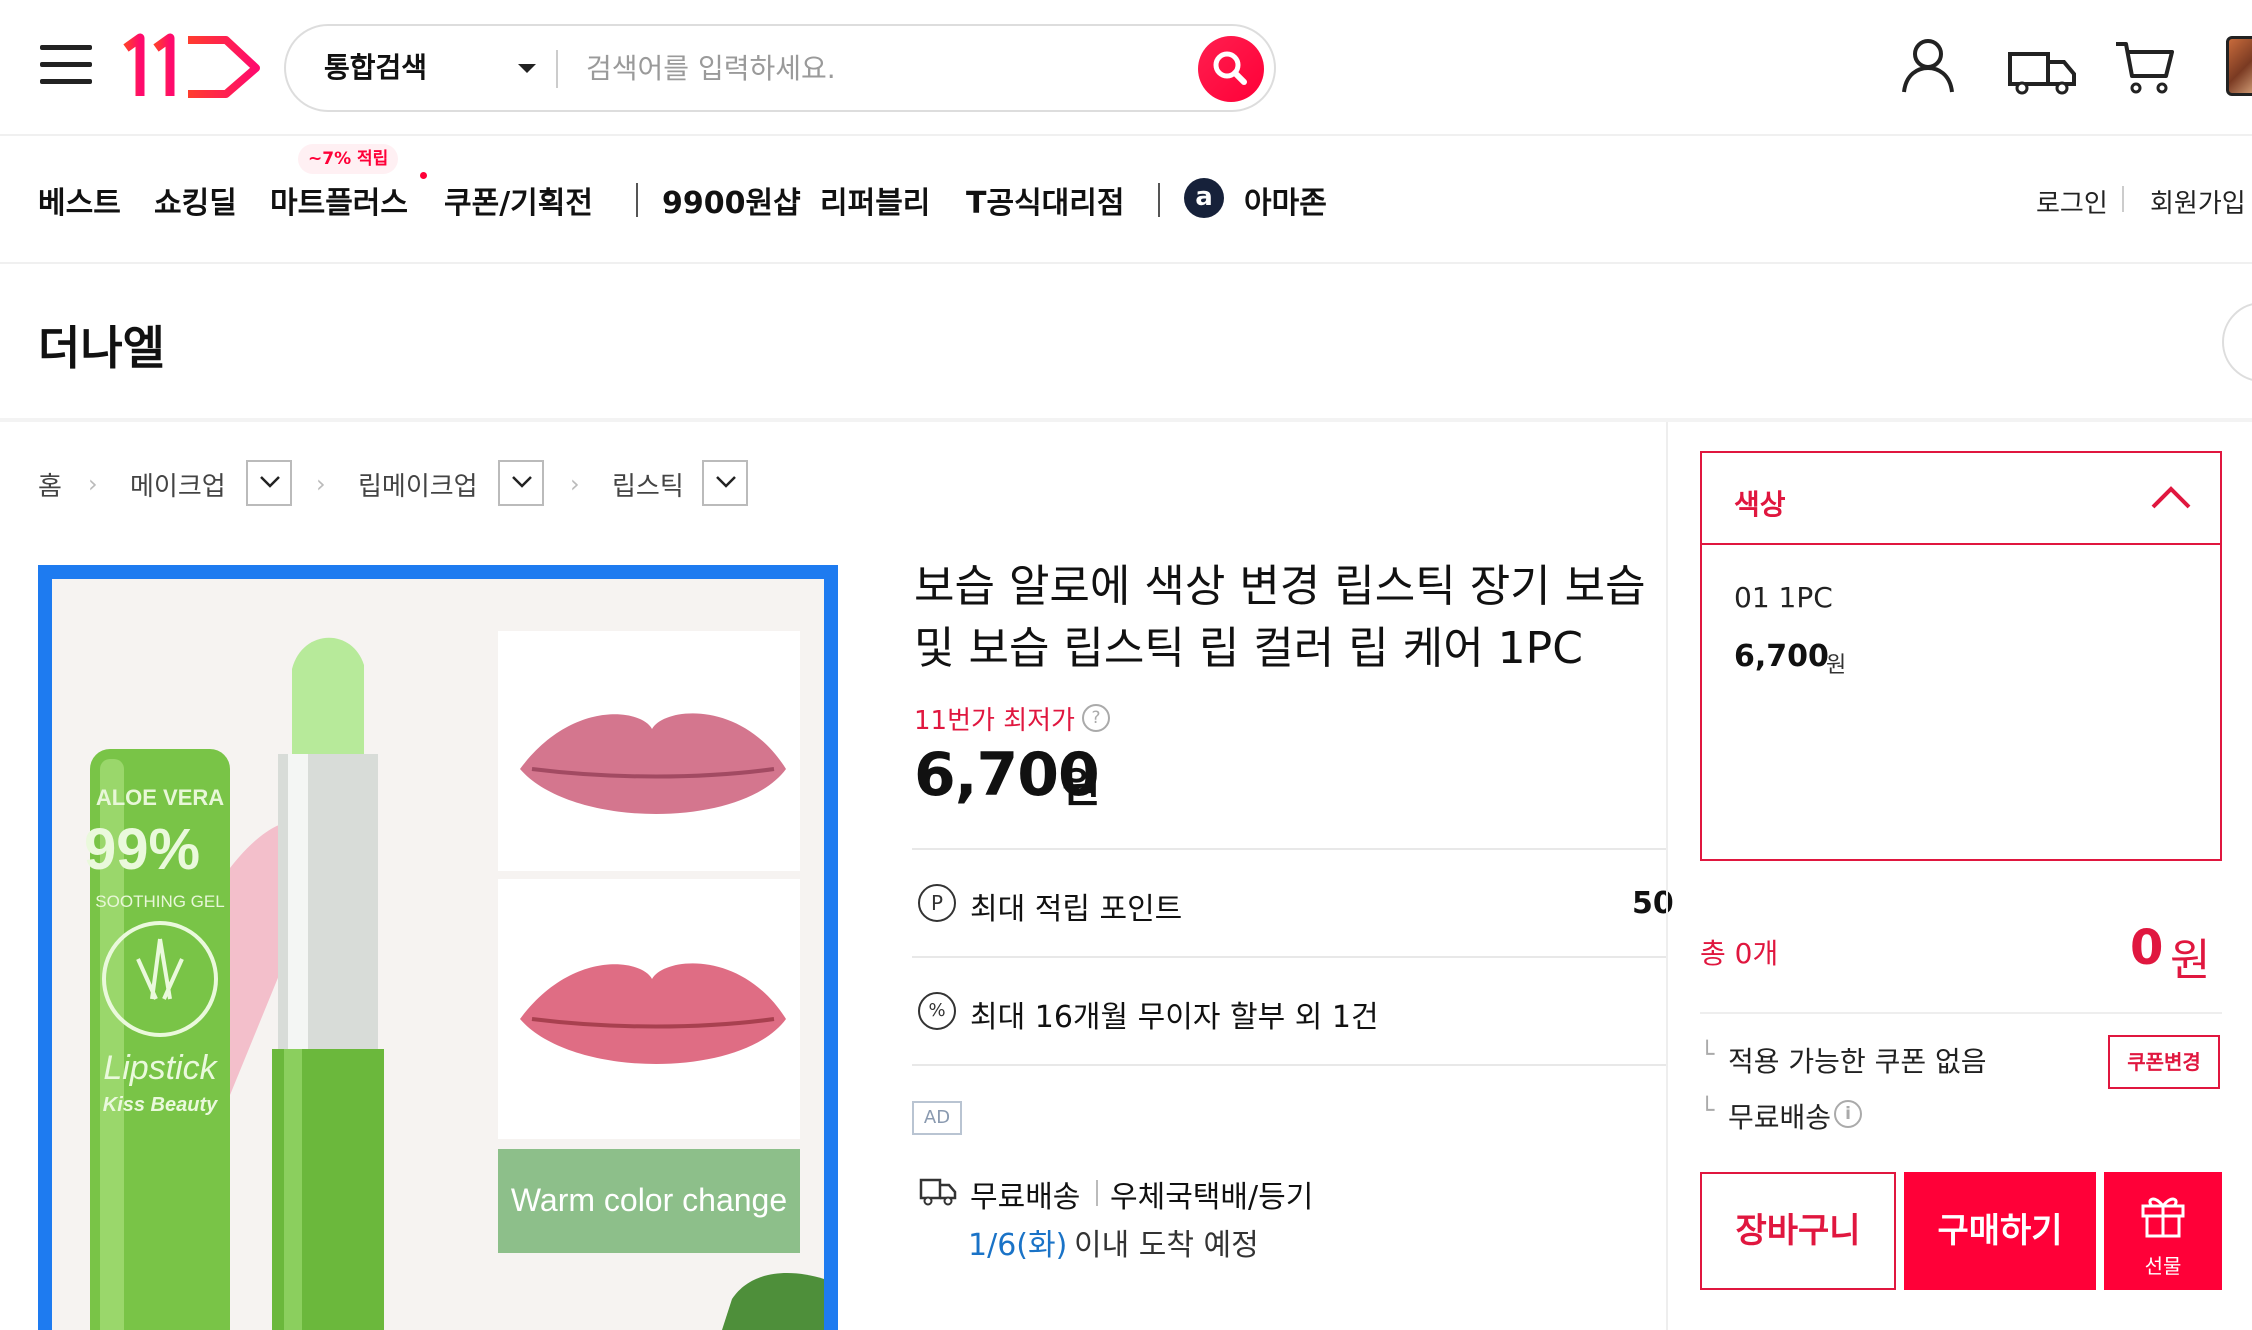 The image size is (2252, 1330). What do you see at coordinates (557, 69) in the screenshot?
I see `search-divider` at bounding box center [557, 69].